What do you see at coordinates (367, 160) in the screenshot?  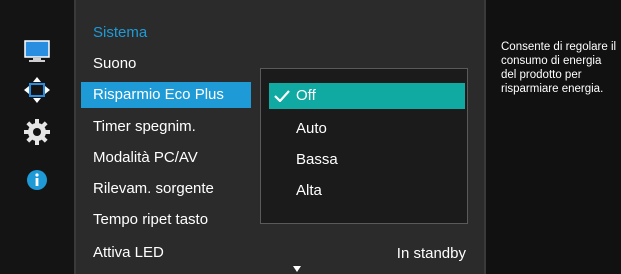 I see `option-bassa: Bassa` at bounding box center [367, 160].